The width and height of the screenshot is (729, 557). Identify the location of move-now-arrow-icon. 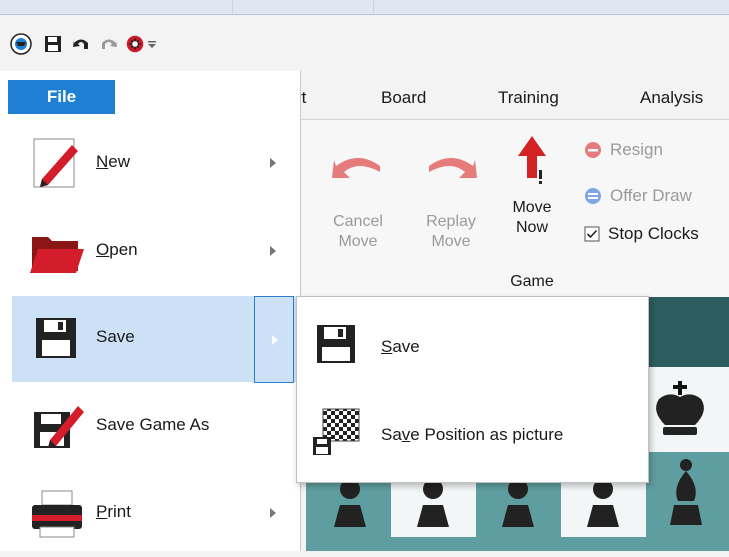
(532, 160).